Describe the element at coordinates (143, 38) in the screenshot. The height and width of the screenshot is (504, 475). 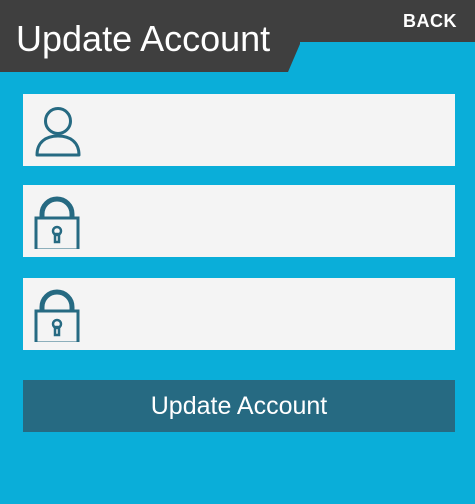
I see `page-title: Update Account` at that location.